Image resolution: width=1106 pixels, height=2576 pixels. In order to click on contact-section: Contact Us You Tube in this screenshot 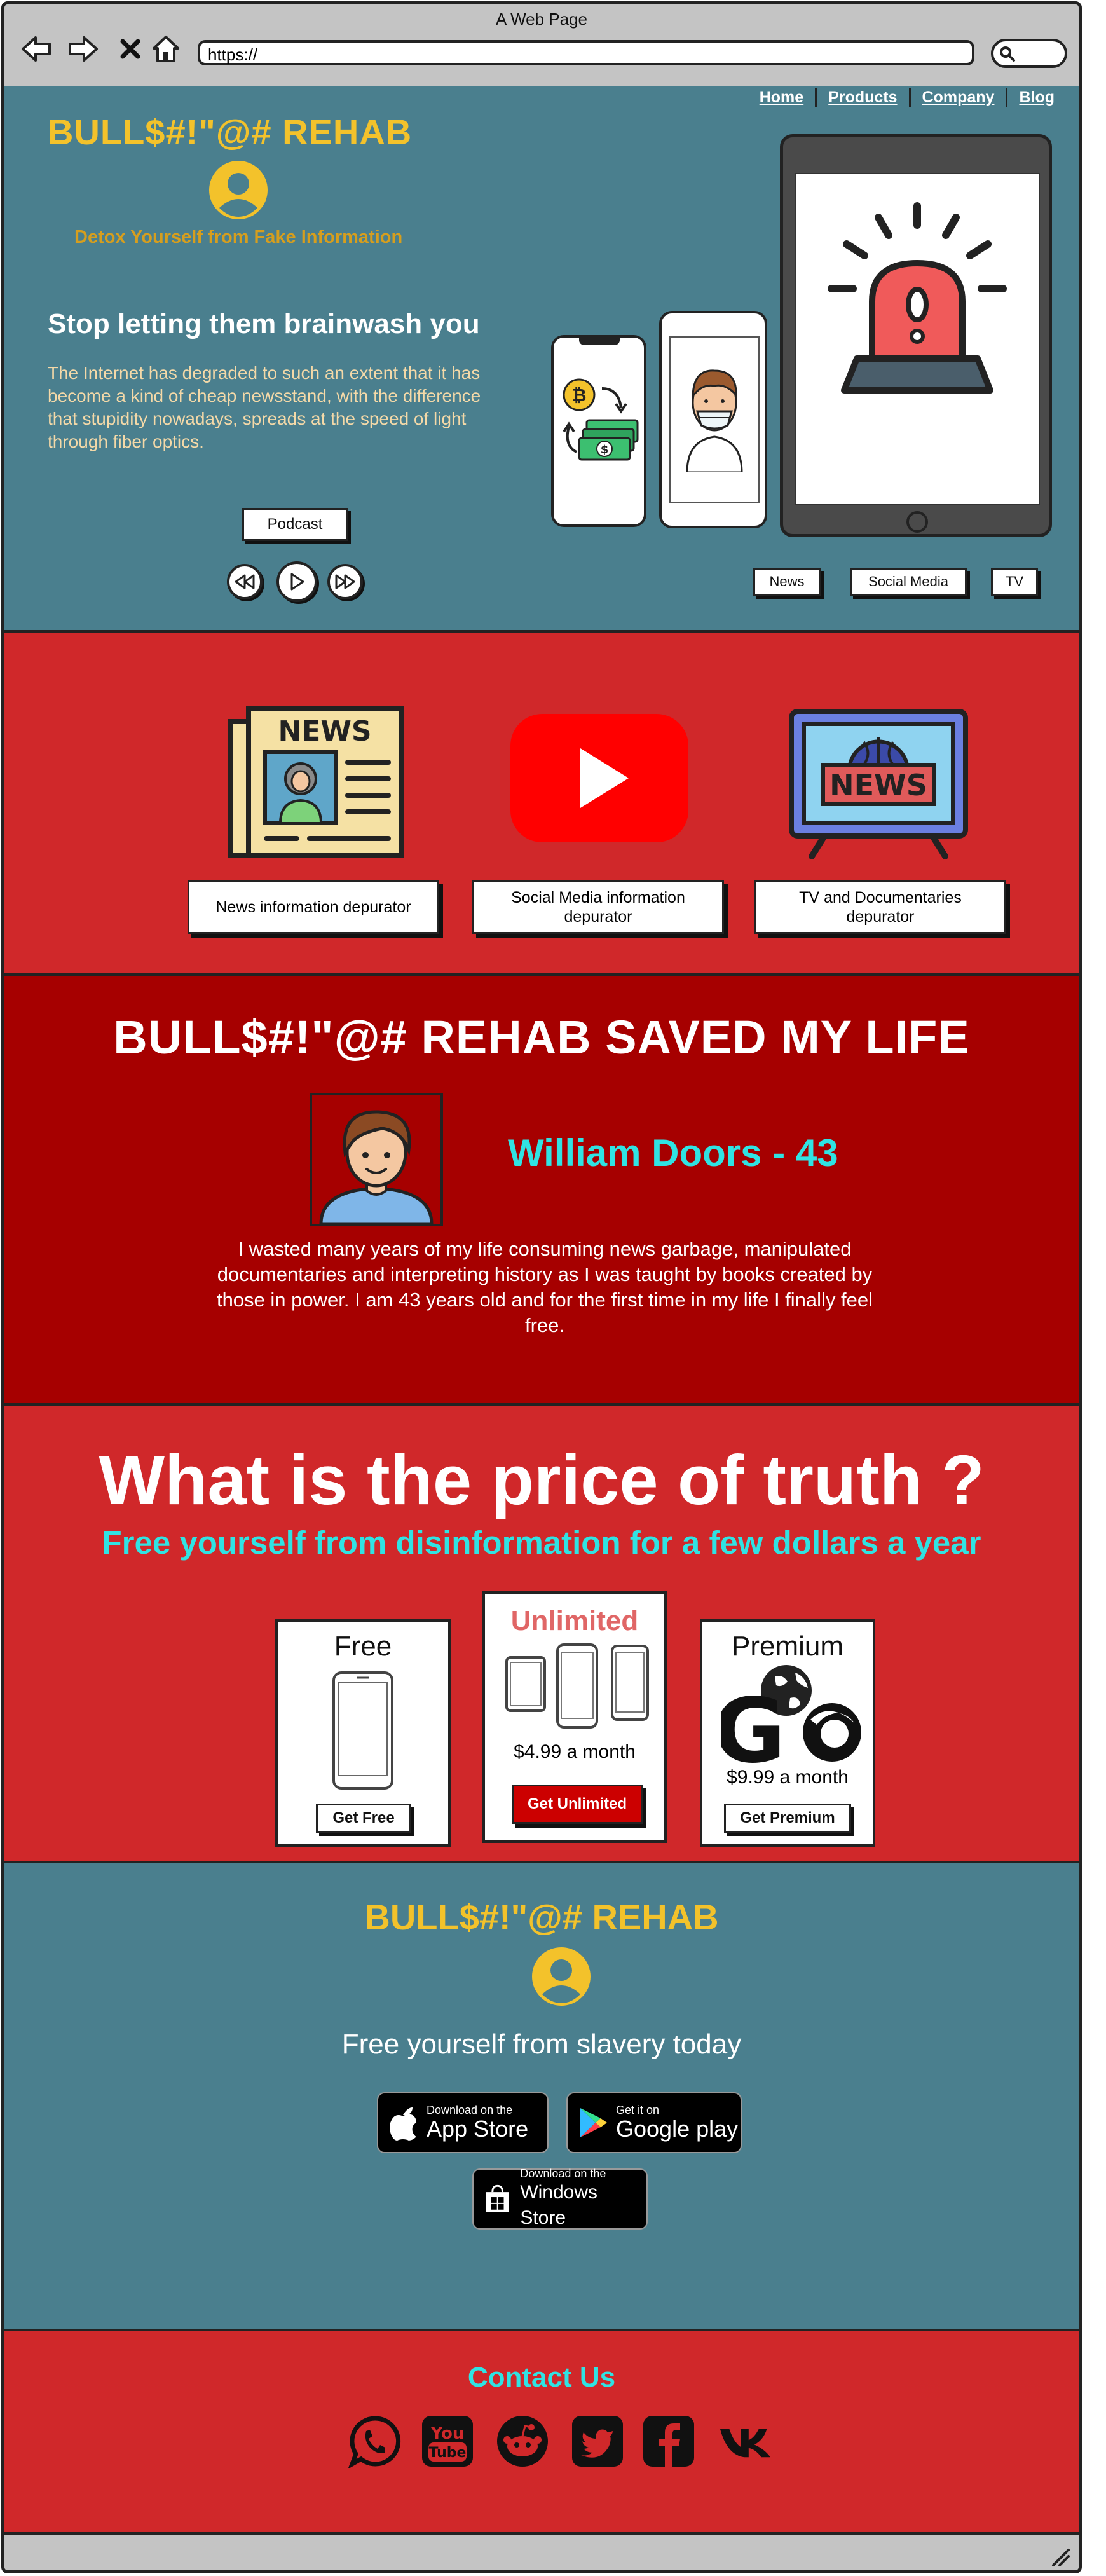, I will do `click(541, 2433)`.